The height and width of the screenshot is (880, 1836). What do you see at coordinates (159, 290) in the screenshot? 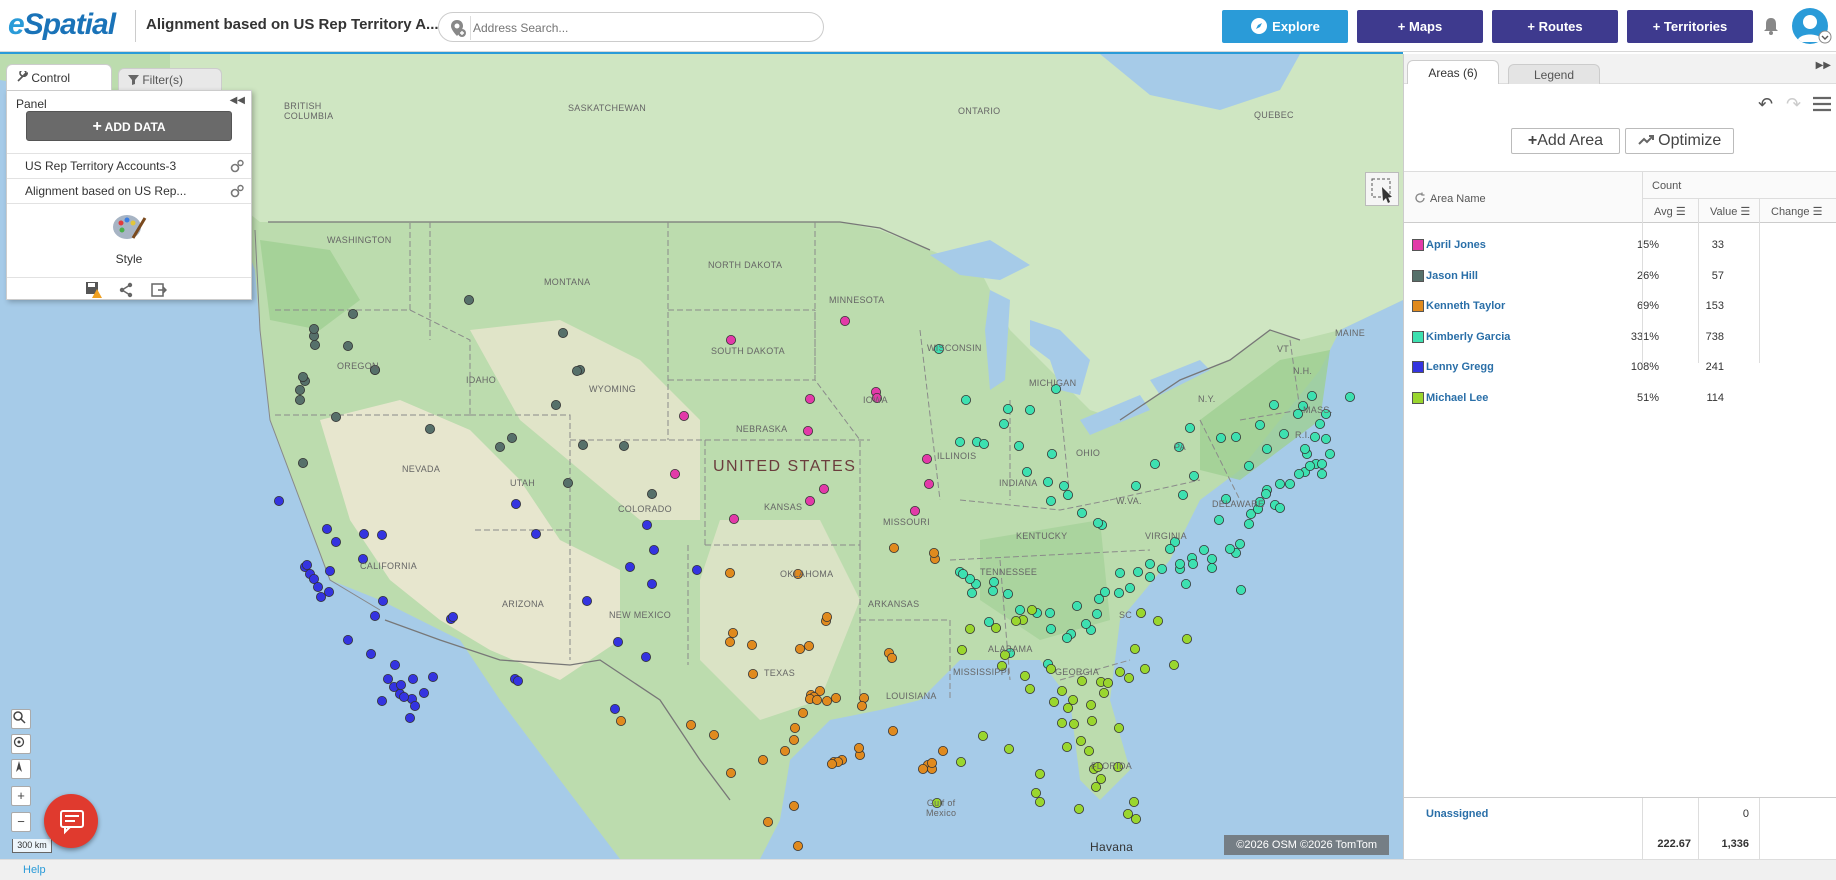
I see `export-icon` at bounding box center [159, 290].